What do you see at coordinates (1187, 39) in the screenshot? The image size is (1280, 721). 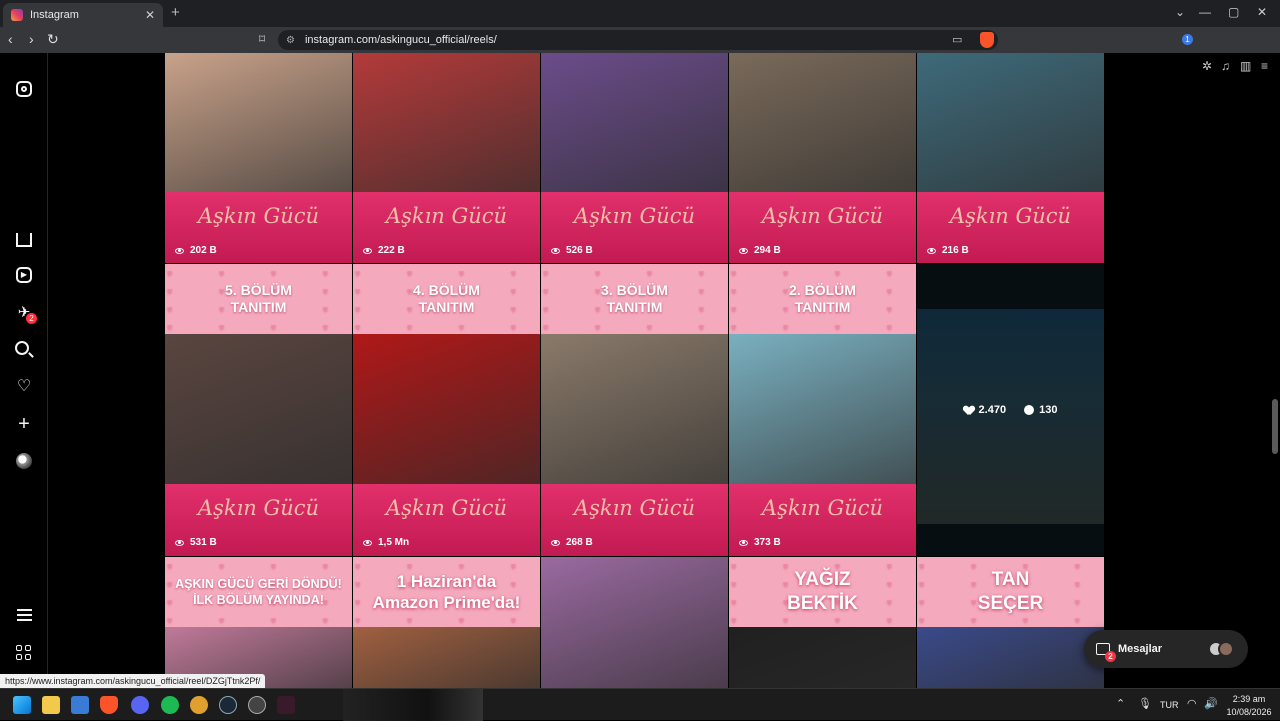 I see `password-manager-icon: 1` at bounding box center [1187, 39].